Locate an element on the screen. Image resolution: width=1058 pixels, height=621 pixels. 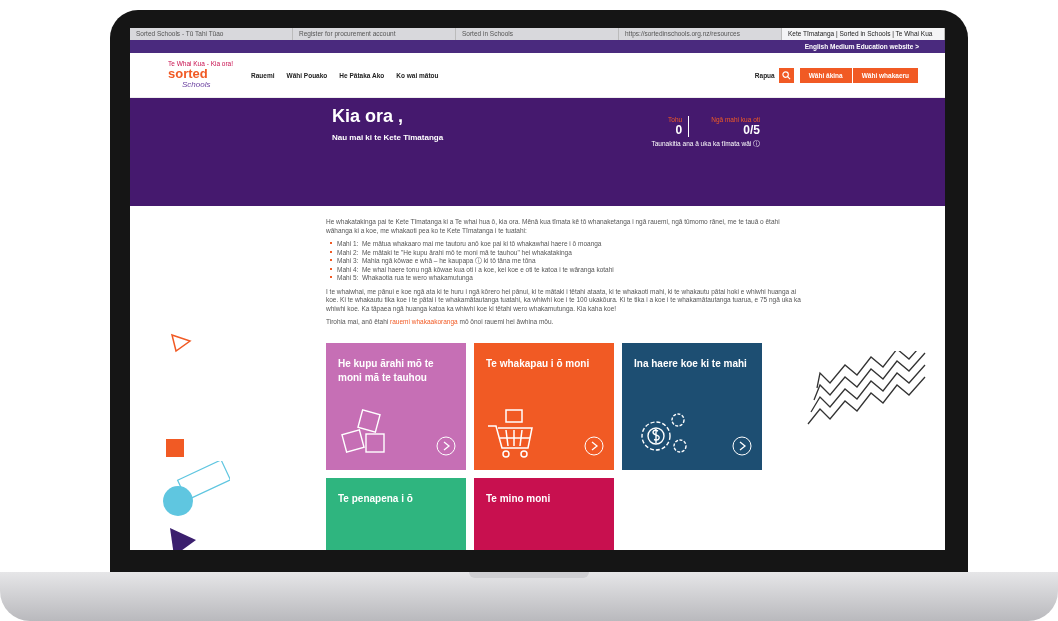
greeting: Kia ora , is located at coordinates (368, 116).